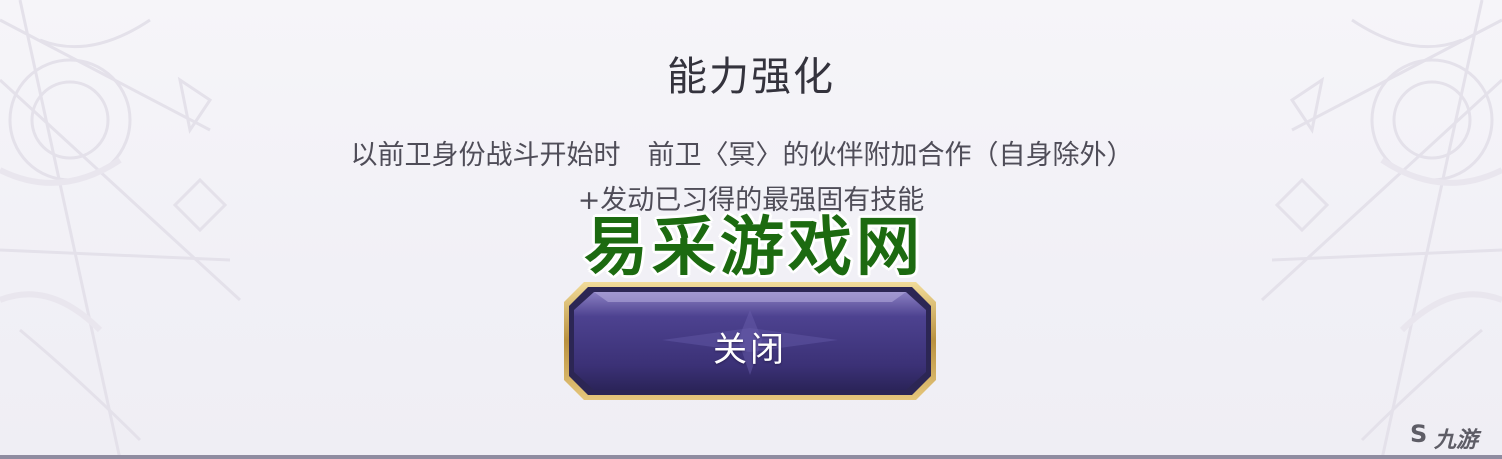  I want to click on brand-s-icon: S, so click(1419, 434).